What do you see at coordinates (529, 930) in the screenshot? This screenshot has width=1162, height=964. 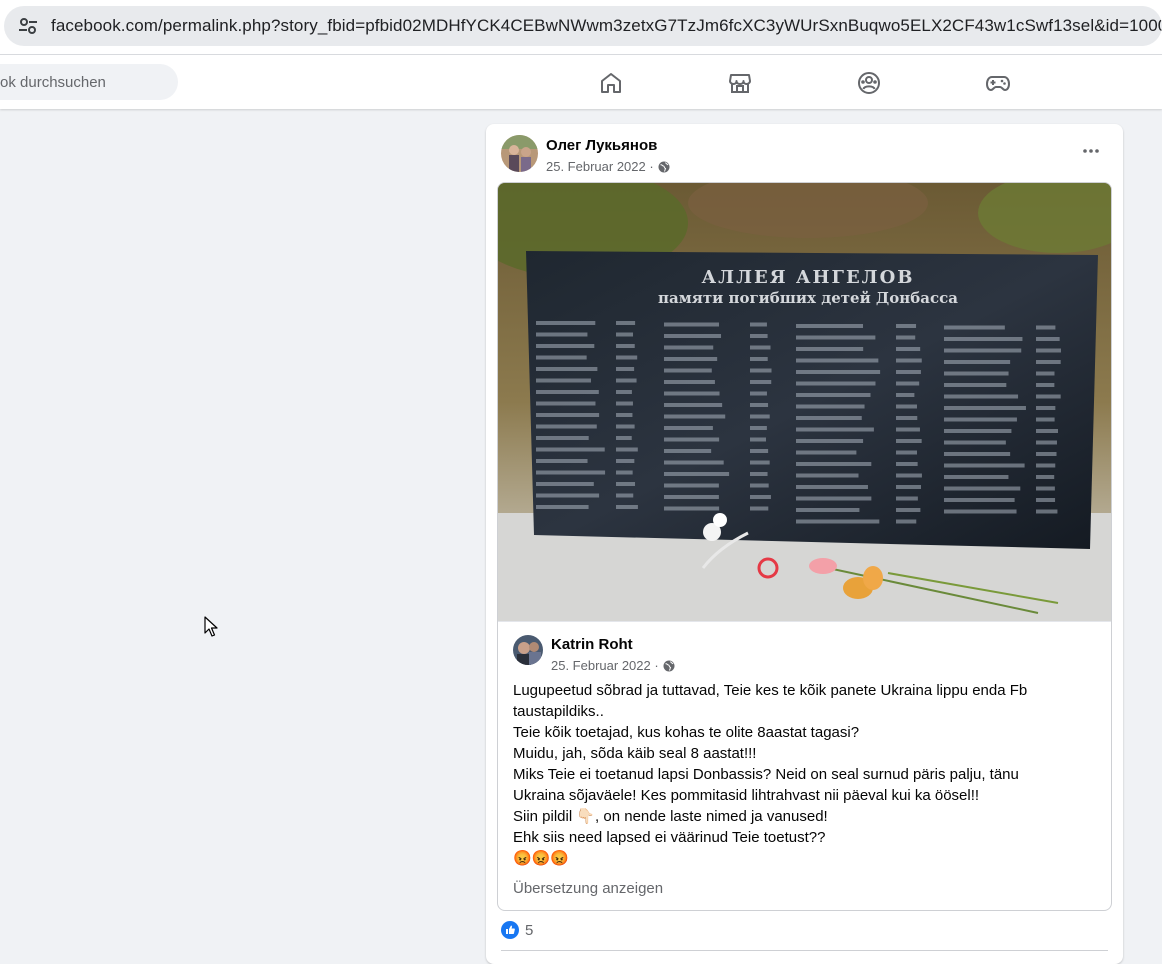 I see `reaction-count: 5` at bounding box center [529, 930].